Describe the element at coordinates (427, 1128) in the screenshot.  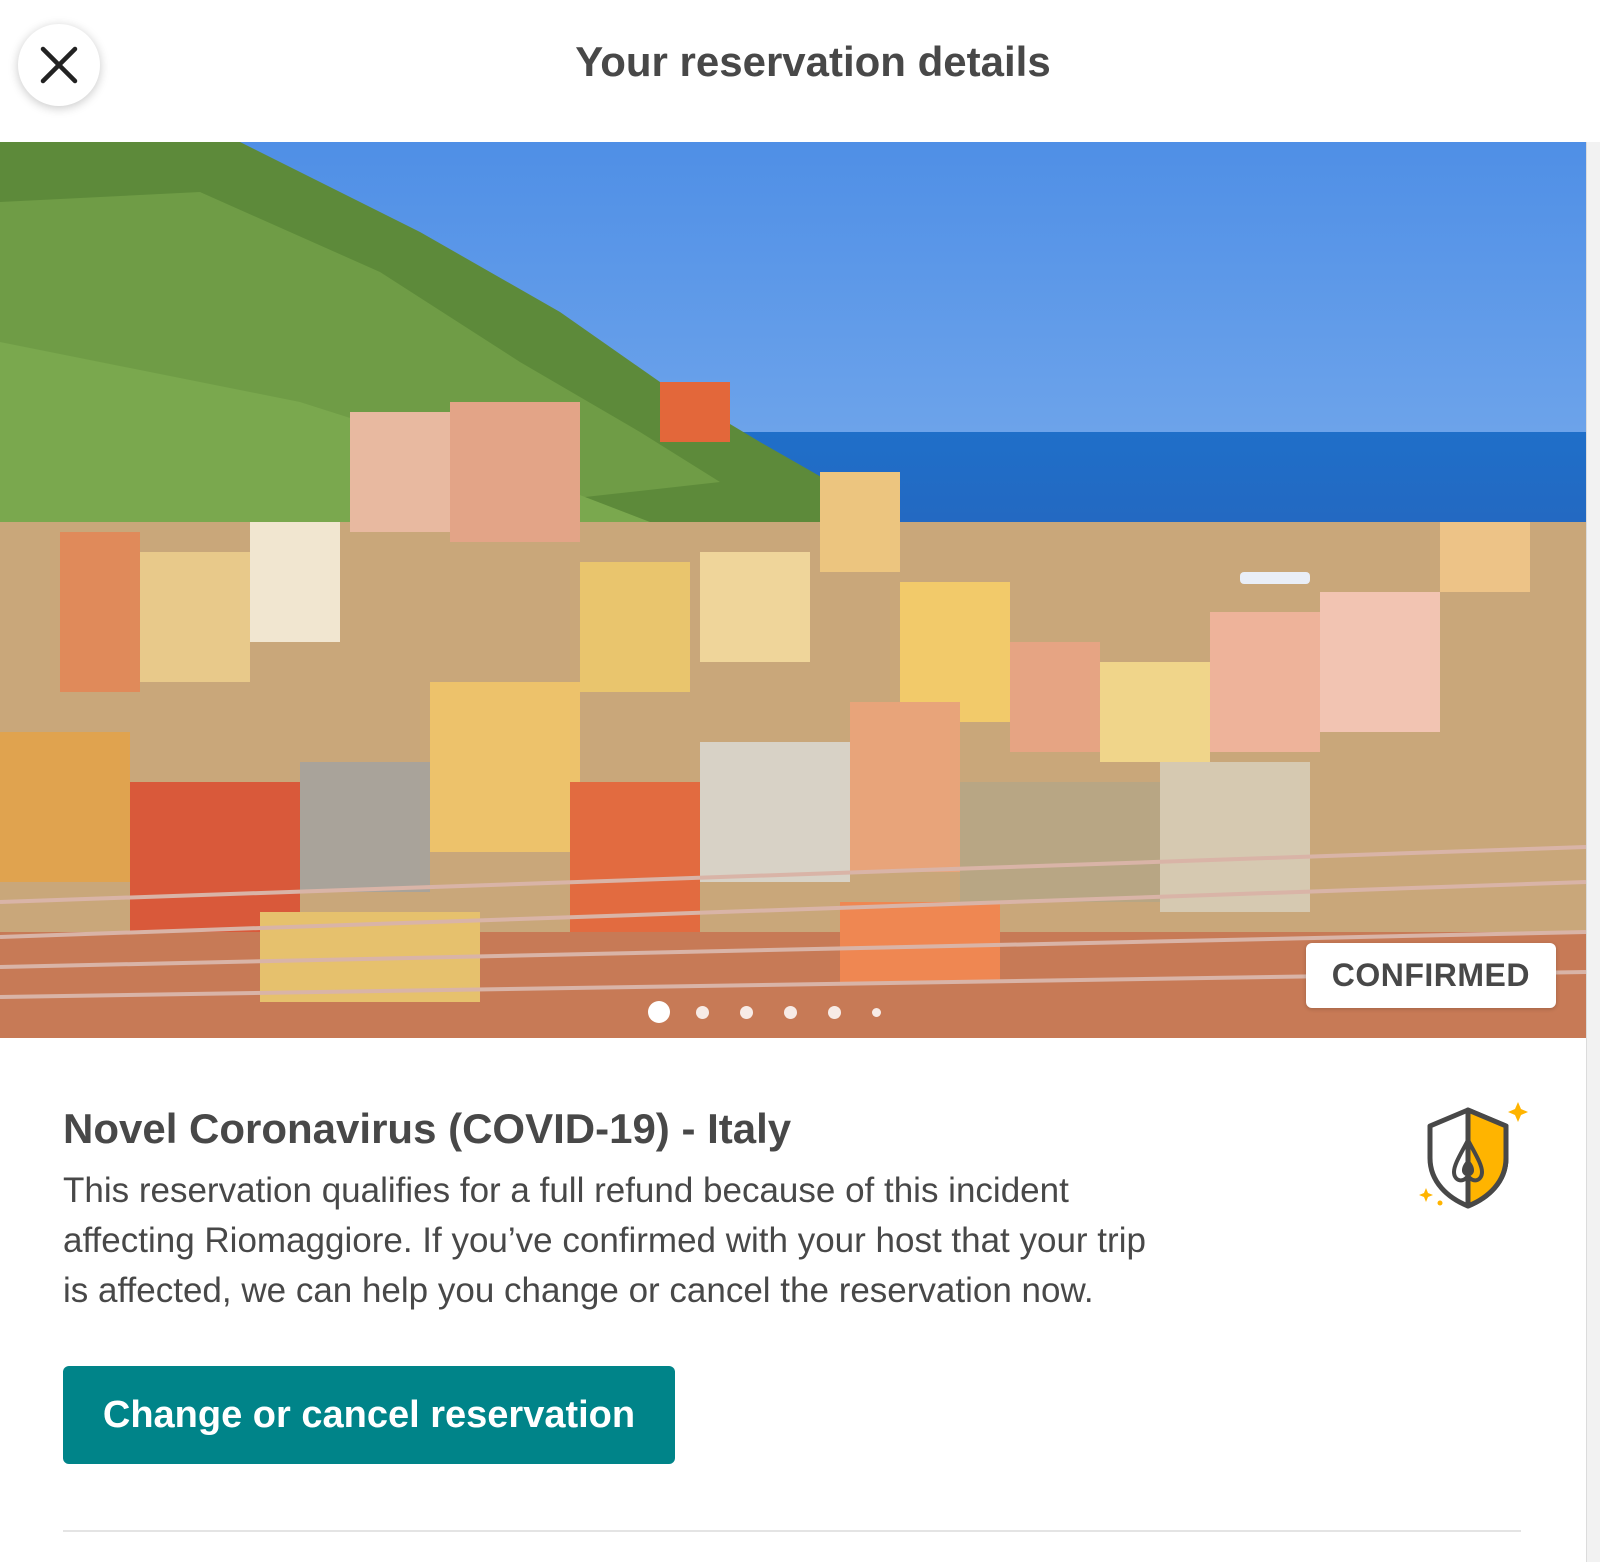
I see `notice-title: Novel Coronavirus (COVID-19) - Italy` at that location.